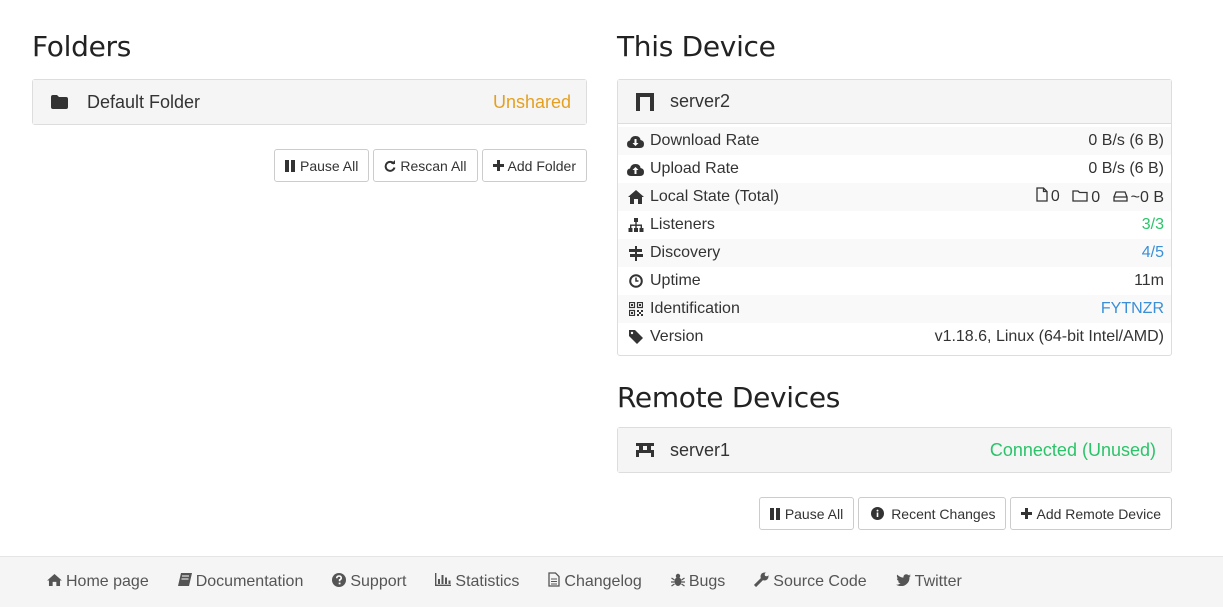 Image resolution: width=1223 pixels, height=607 pixels. Describe the element at coordinates (714, 196) in the screenshot. I see `local-state-label: Local State (Total)` at that location.